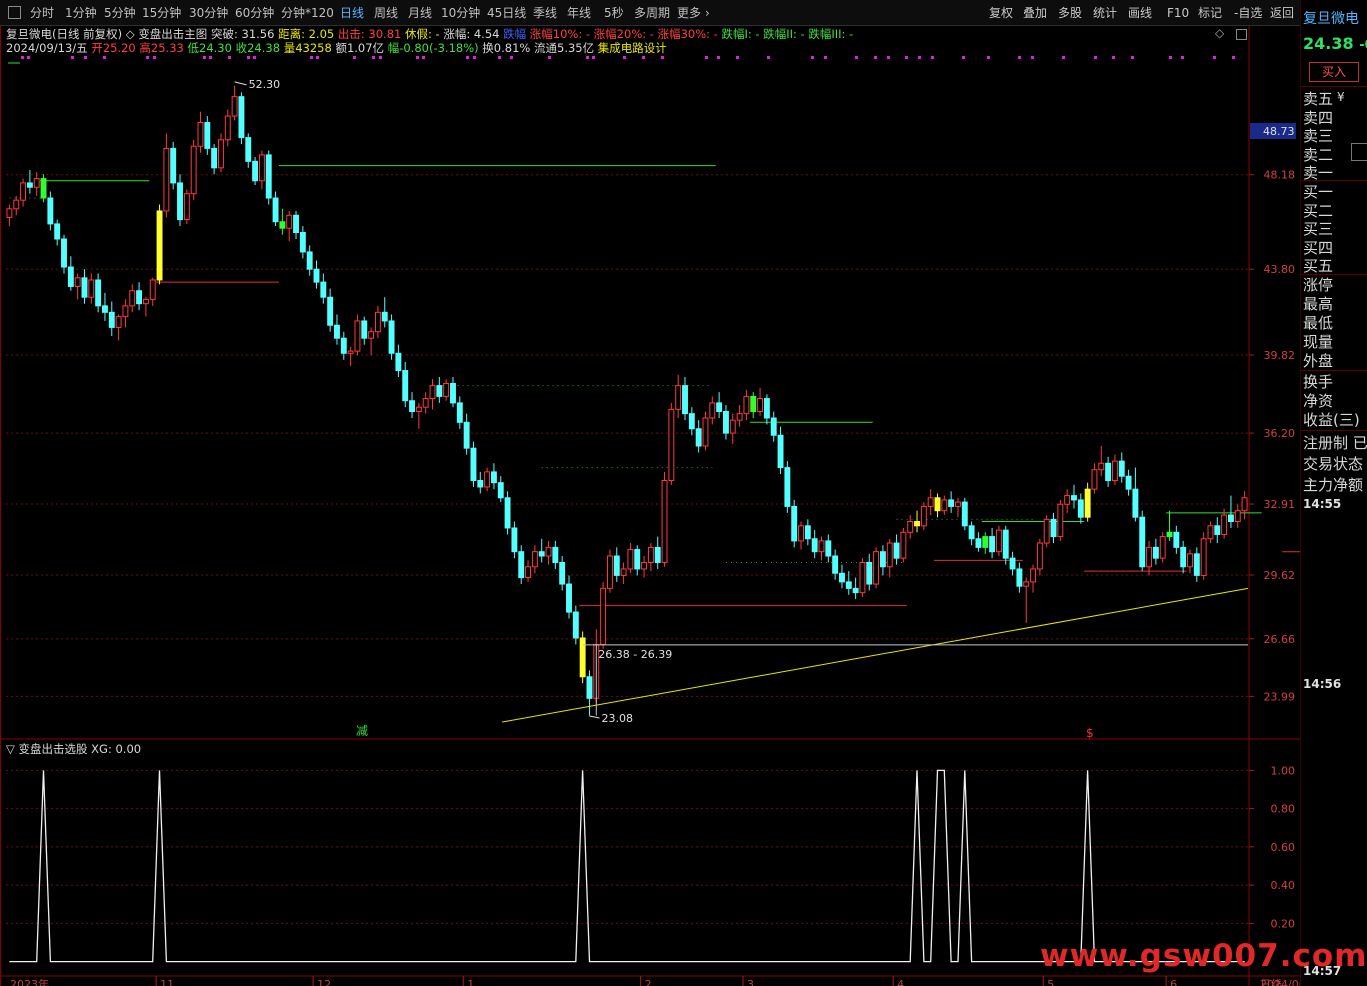 The width and height of the screenshot is (1367, 986). What do you see at coordinates (635, 654) in the screenshot?
I see `range-annotation: 26.38 - 26.39` at bounding box center [635, 654].